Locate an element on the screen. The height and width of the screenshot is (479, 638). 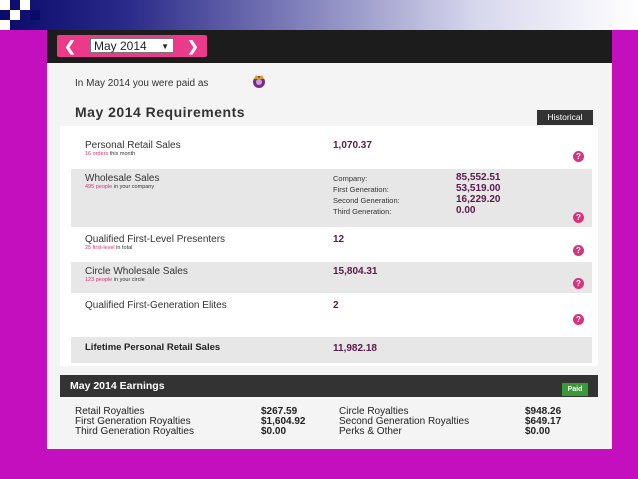
breakdown-value: 85,552.51 is located at coordinates (478, 177).